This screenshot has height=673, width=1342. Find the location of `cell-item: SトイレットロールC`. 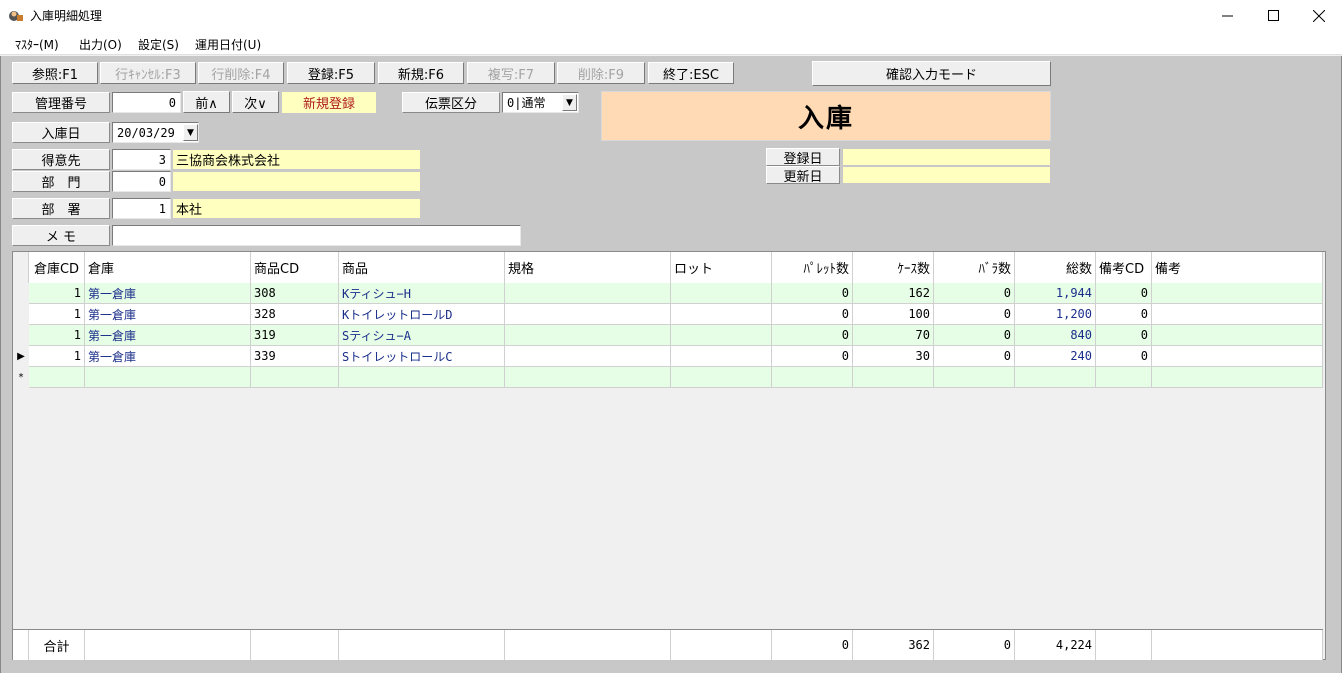

cell-item: SトイレットロールC is located at coordinates (422, 356).